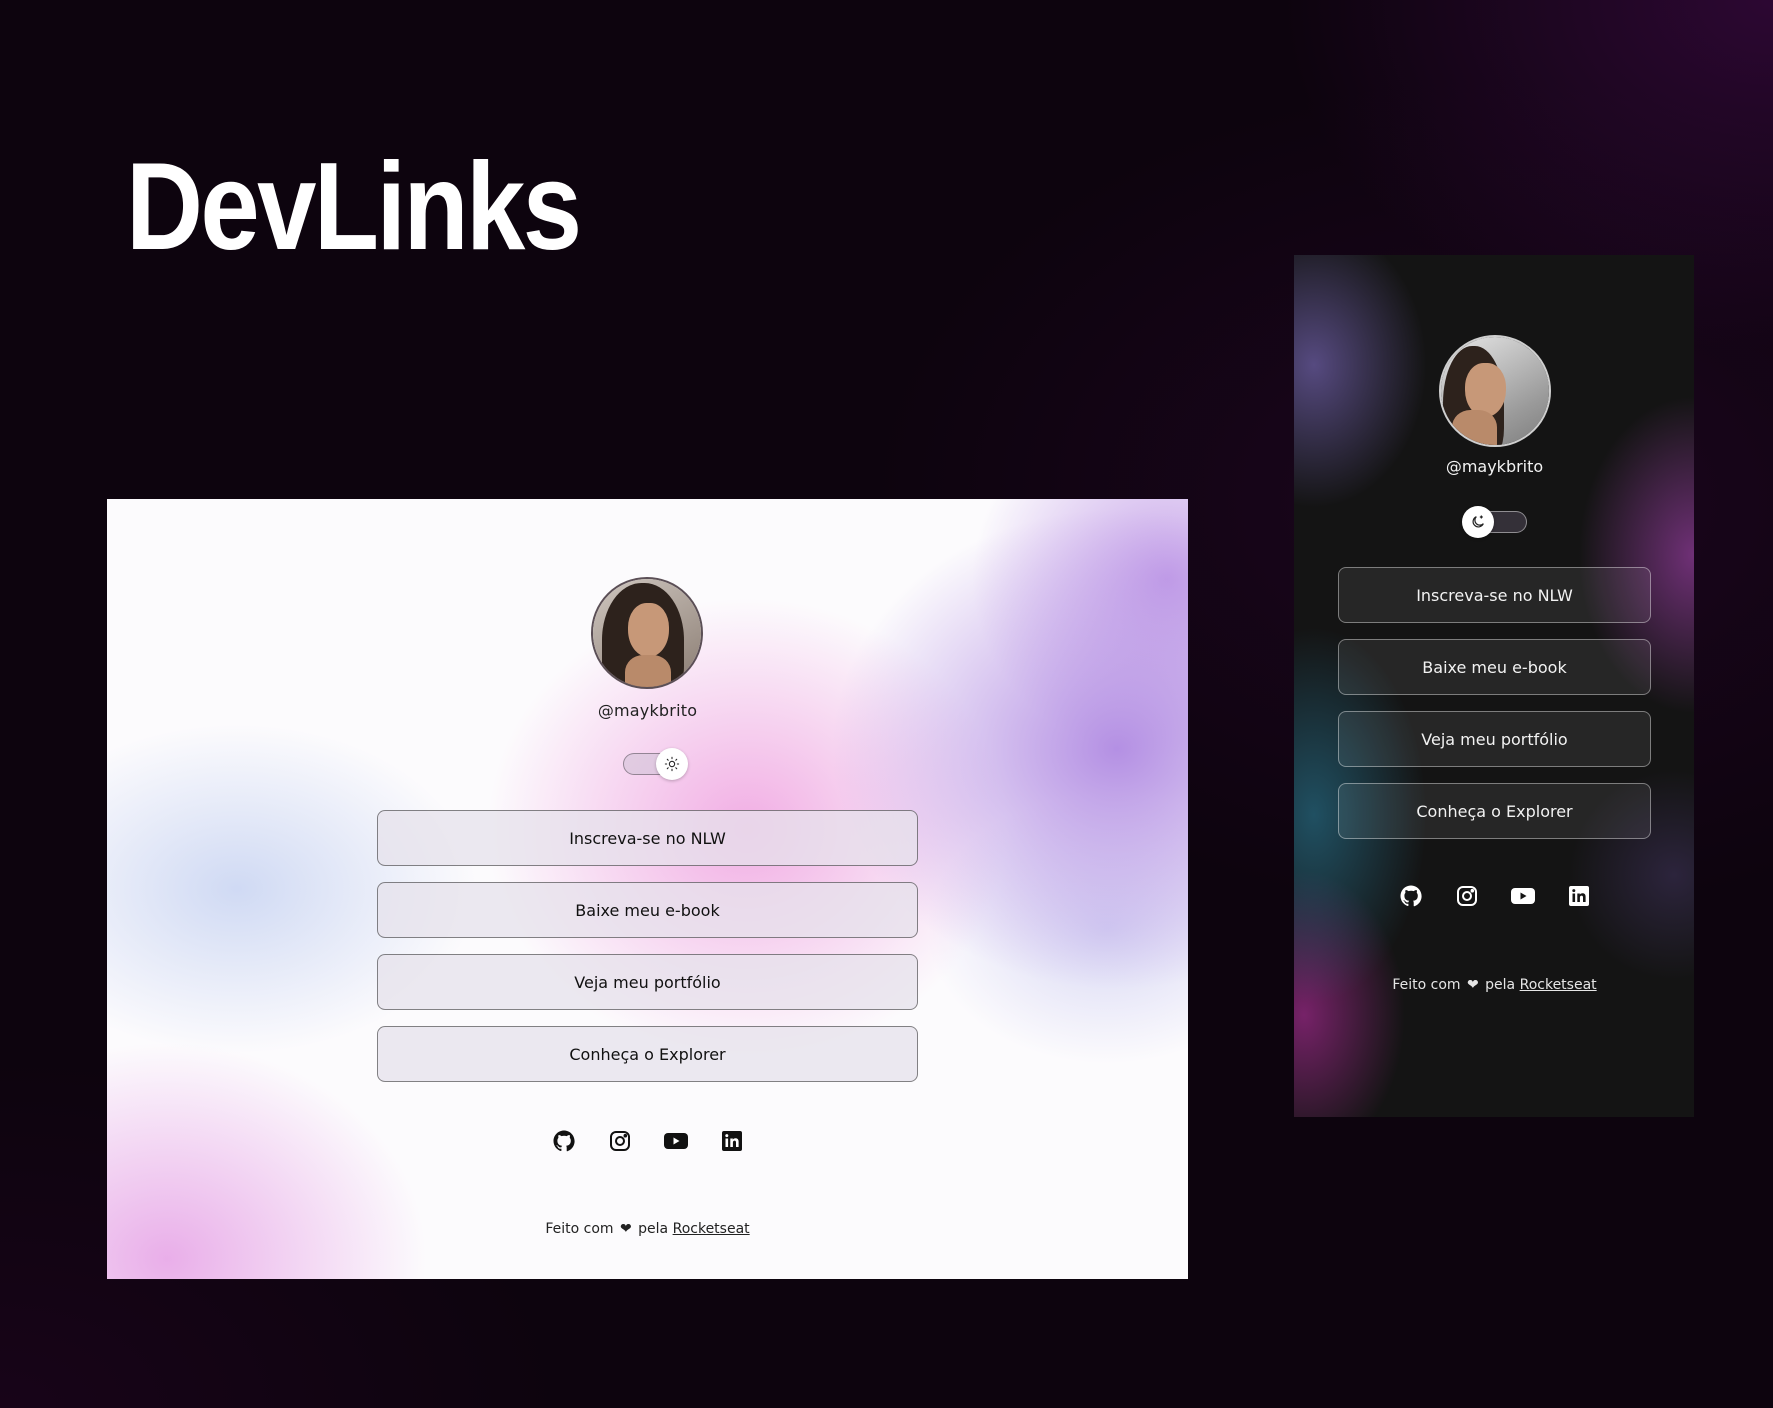 The height and width of the screenshot is (1408, 1773). What do you see at coordinates (354, 207) in the screenshot?
I see `app-title: DevLinks` at bounding box center [354, 207].